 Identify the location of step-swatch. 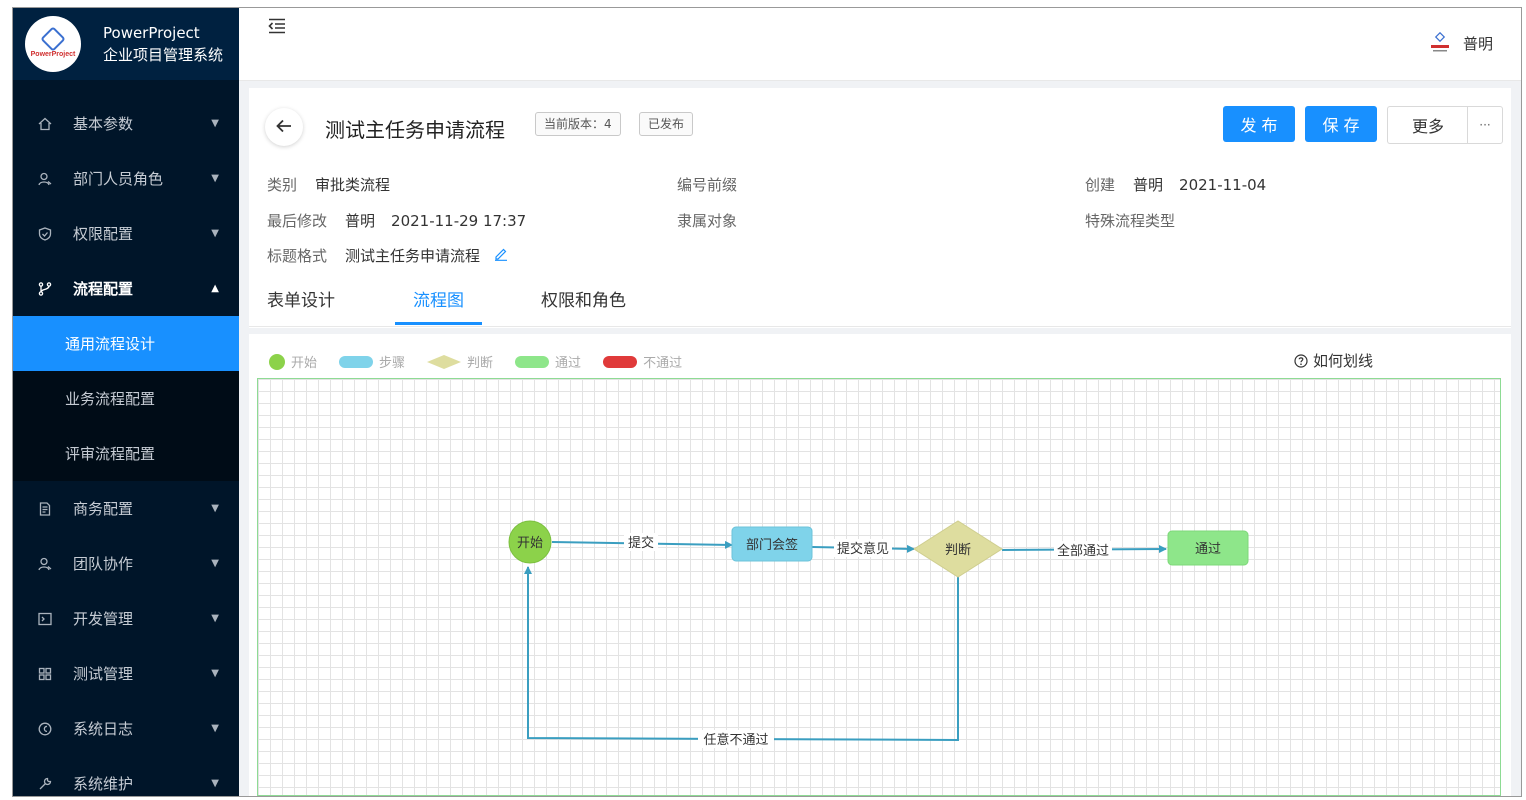
(356, 361).